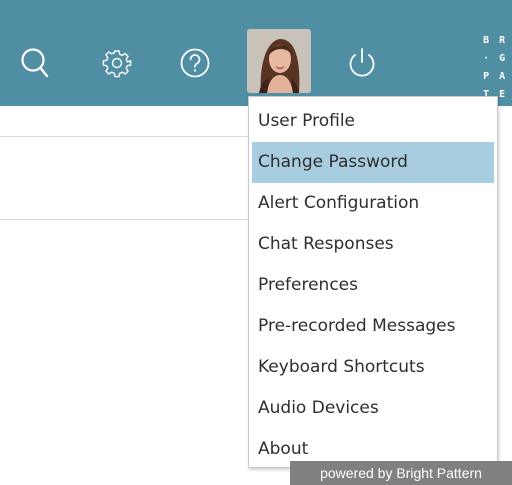 The width and height of the screenshot is (512, 485). I want to click on menu-item-change-password: Change Password, so click(373, 162).